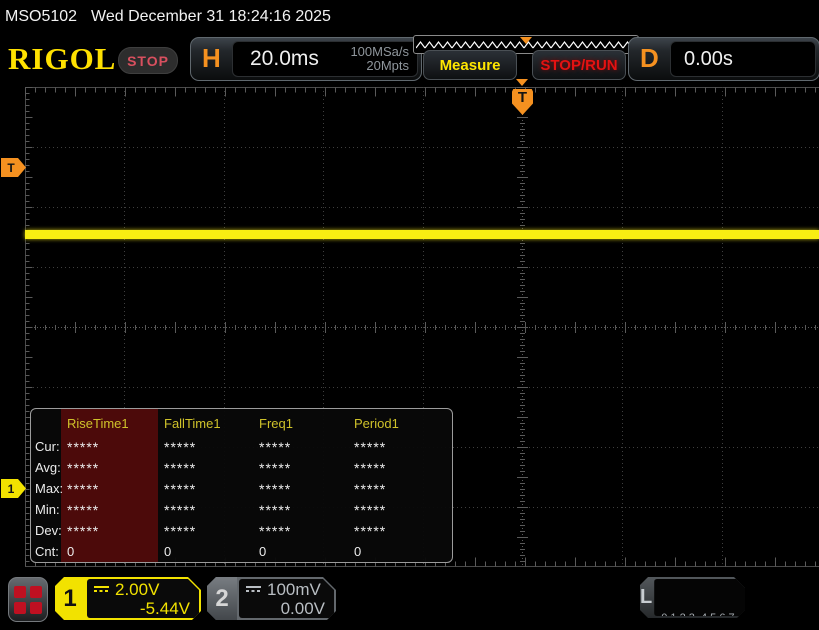 This screenshot has width=819, height=630. I want to click on delay-value: 0.00s, so click(708, 58).